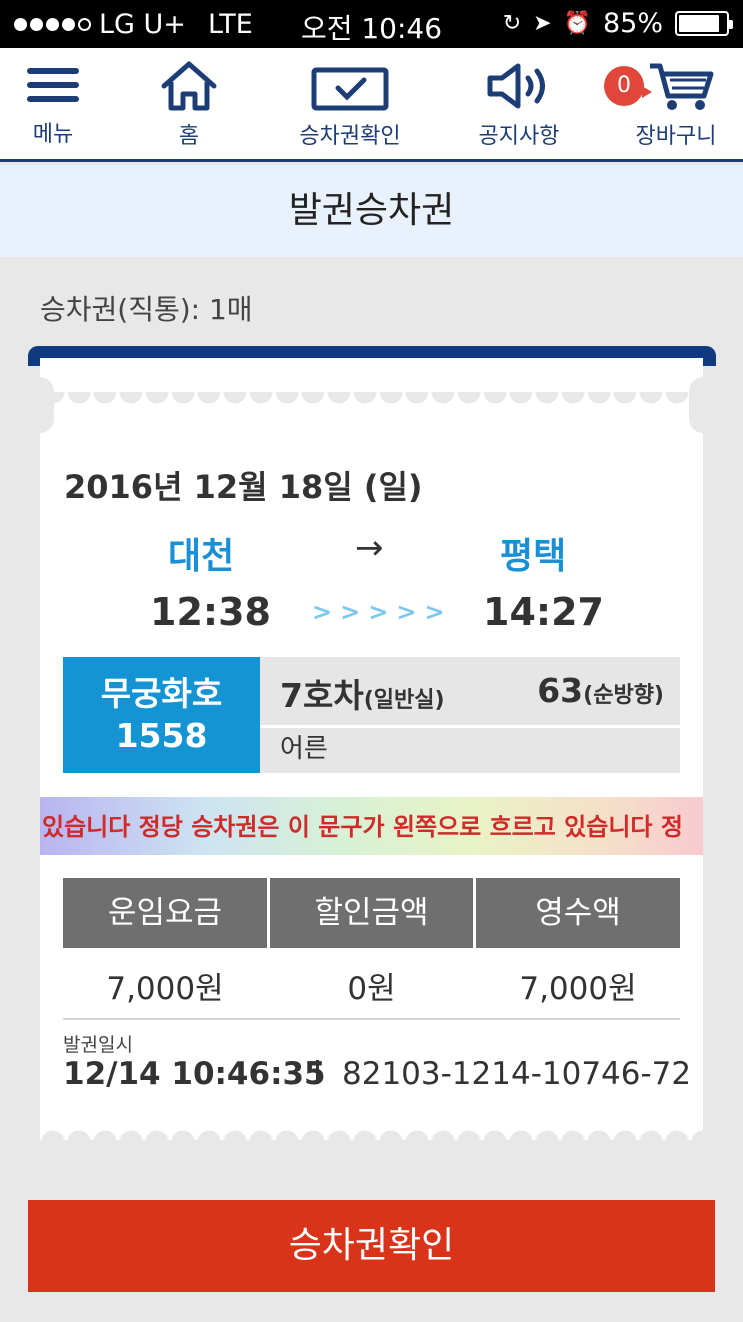 This screenshot has width=743, height=1322. I want to click on departure-time: 12:38, so click(210, 612).